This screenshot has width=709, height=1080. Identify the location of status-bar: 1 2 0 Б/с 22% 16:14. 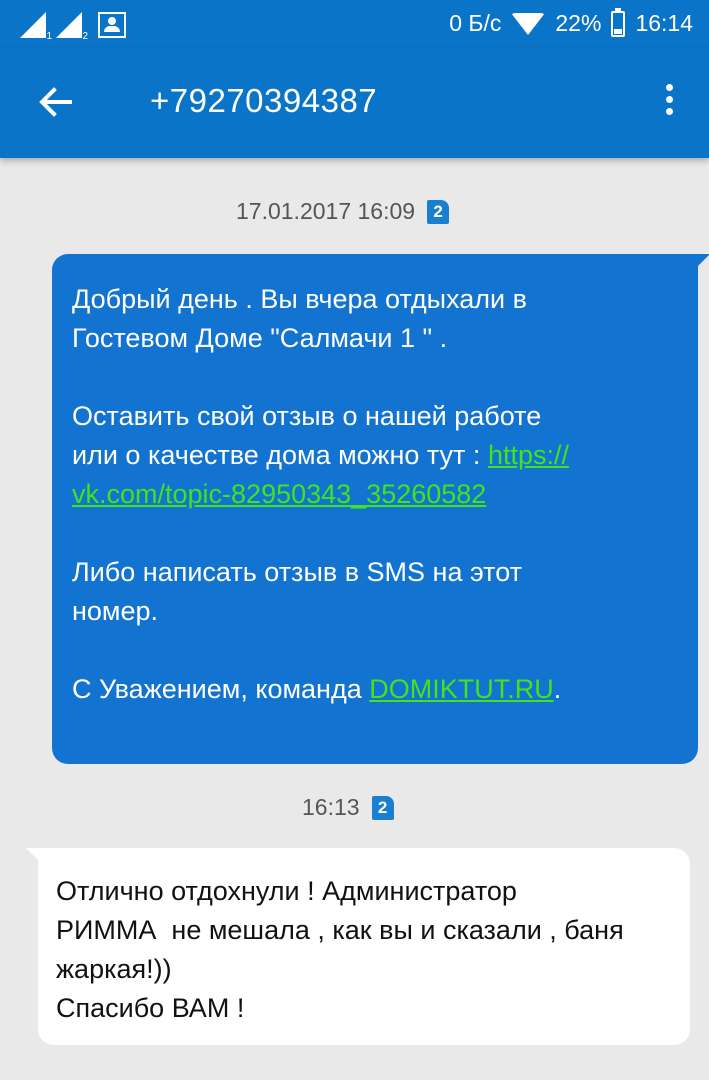
(354, 24).